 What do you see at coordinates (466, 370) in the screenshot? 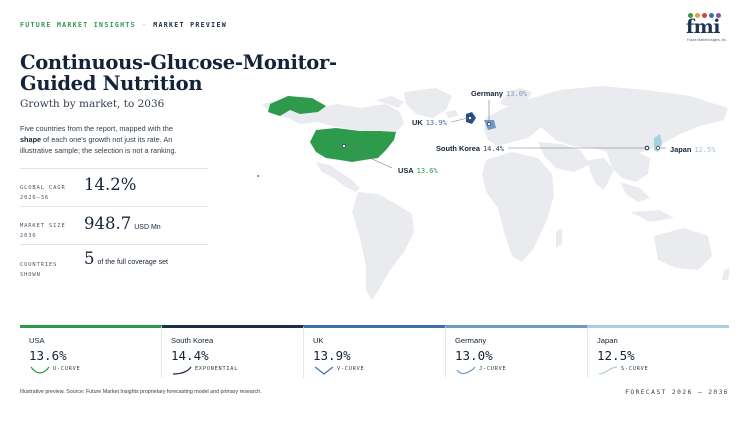
I see `j-curve-icon` at bounding box center [466, 370].